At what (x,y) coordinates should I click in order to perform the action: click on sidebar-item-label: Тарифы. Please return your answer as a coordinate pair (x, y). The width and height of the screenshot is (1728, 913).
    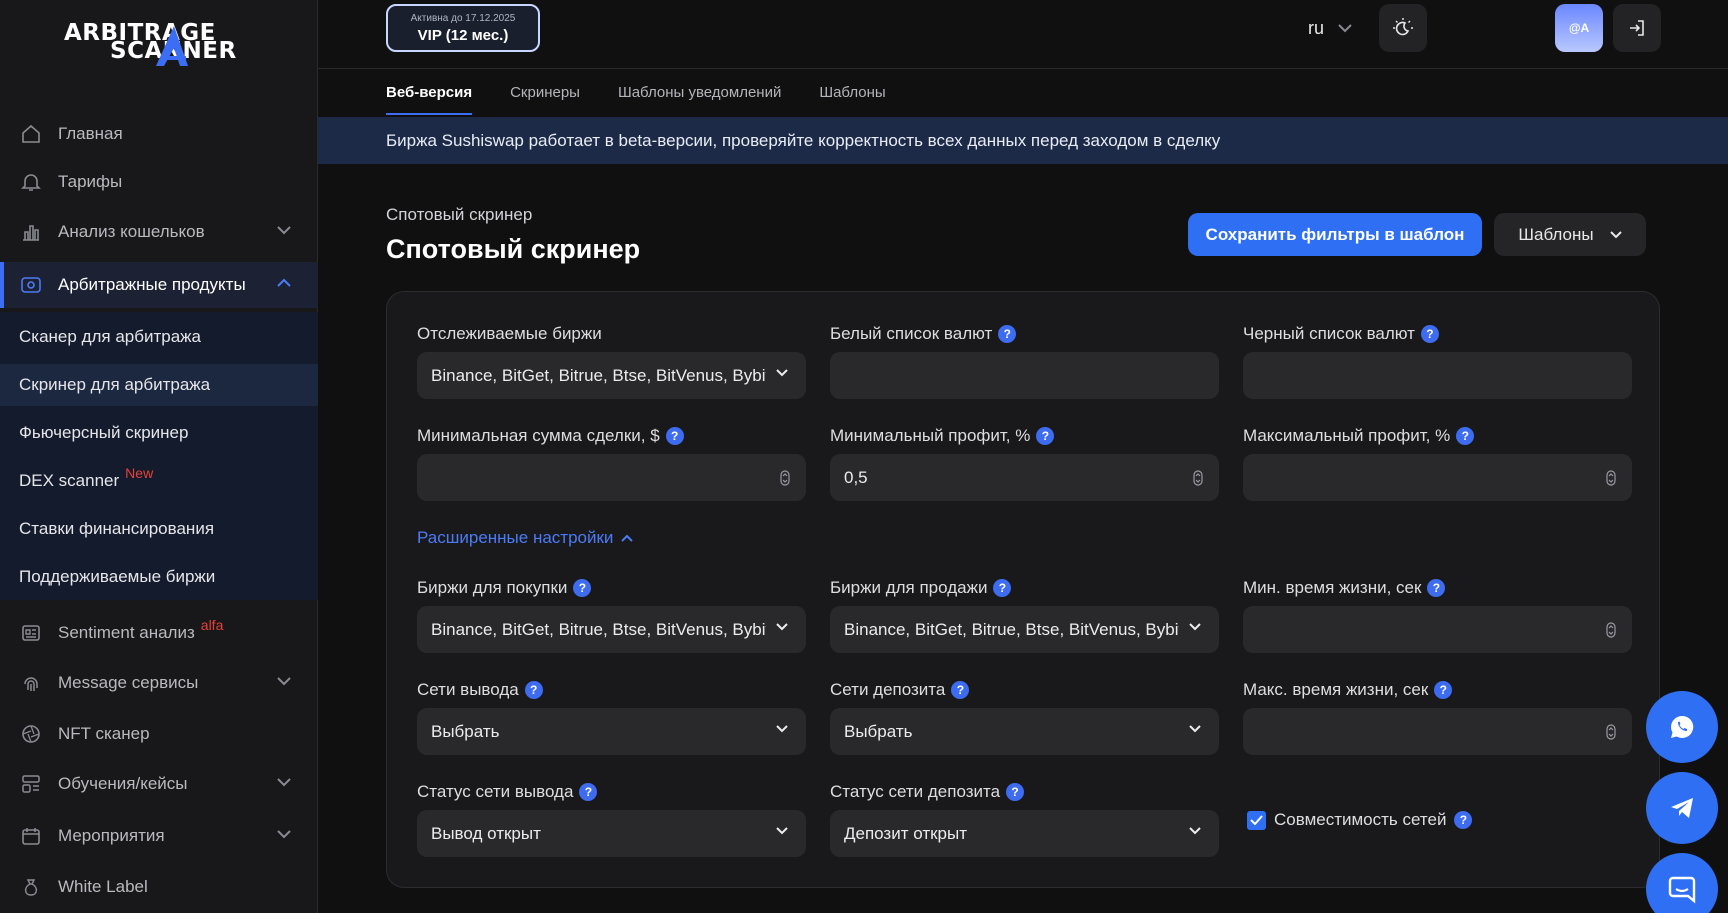
    Looking at the image, I should click on (90, 181).